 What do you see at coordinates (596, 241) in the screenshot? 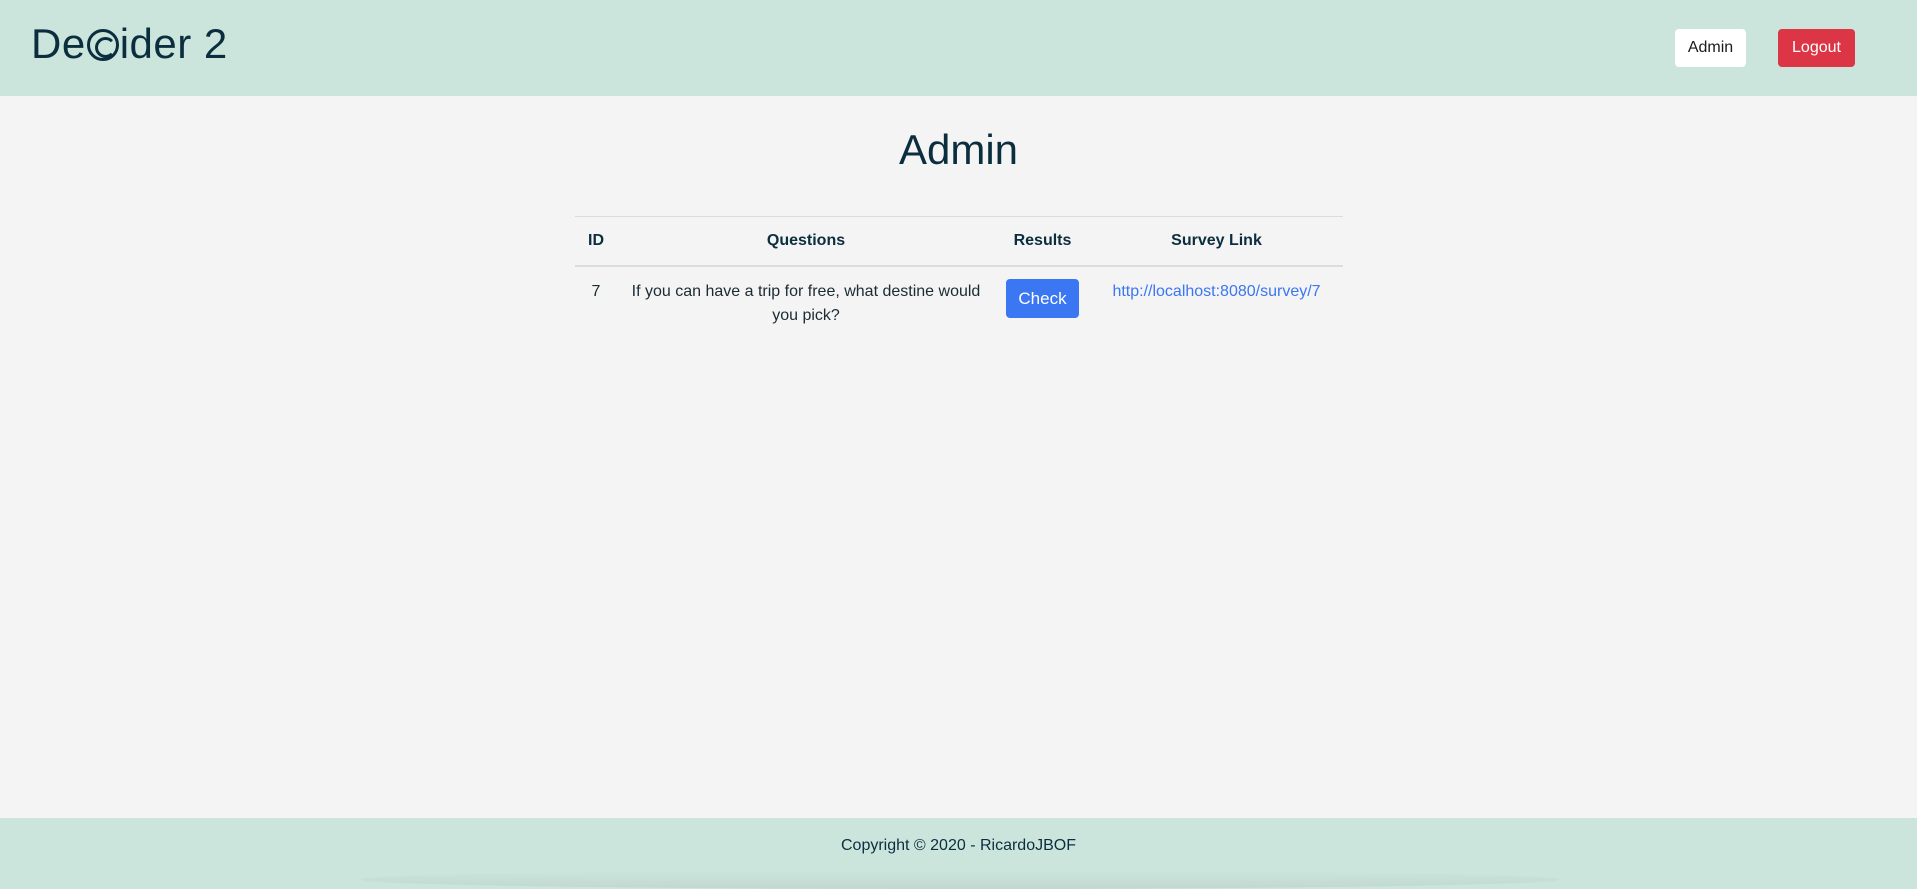
I see `column-header-id: ID` at bounding box center [596, 241].